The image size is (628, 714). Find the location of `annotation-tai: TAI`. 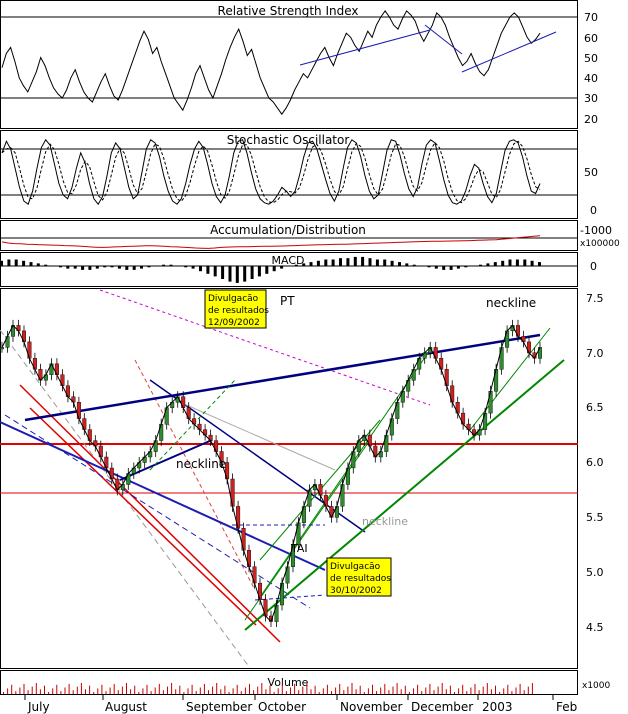

annotation-tai: TAI is located at coordinates (299, 548).